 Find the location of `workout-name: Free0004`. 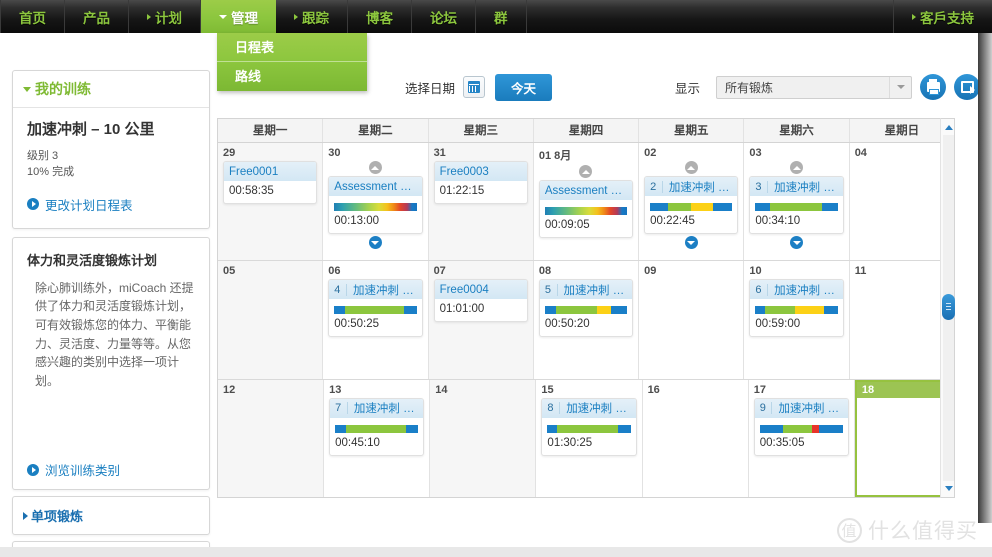

workout-name: Free0004 is located at coordinates (464, 289).